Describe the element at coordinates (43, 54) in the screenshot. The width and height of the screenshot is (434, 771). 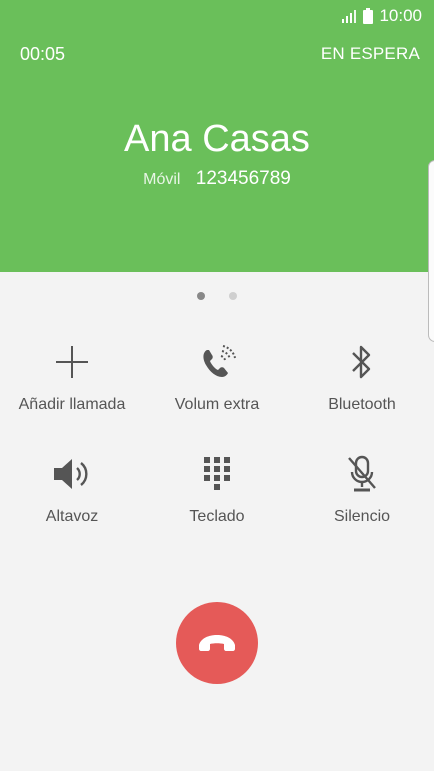
I see `call-timer: 00:05` at that location.